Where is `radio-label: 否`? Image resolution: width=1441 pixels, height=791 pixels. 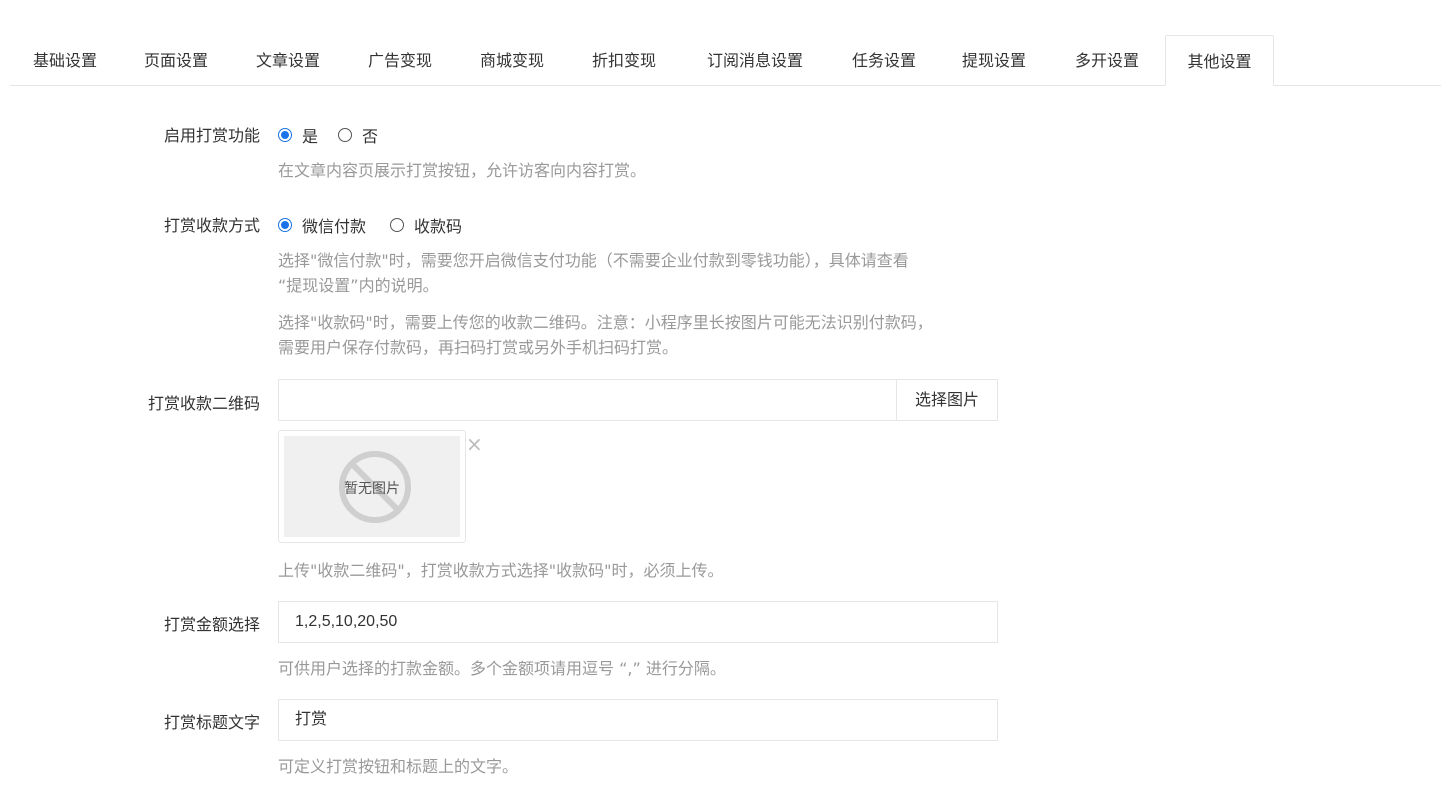 radio-label: 否 is located at coordinates (370, 136).